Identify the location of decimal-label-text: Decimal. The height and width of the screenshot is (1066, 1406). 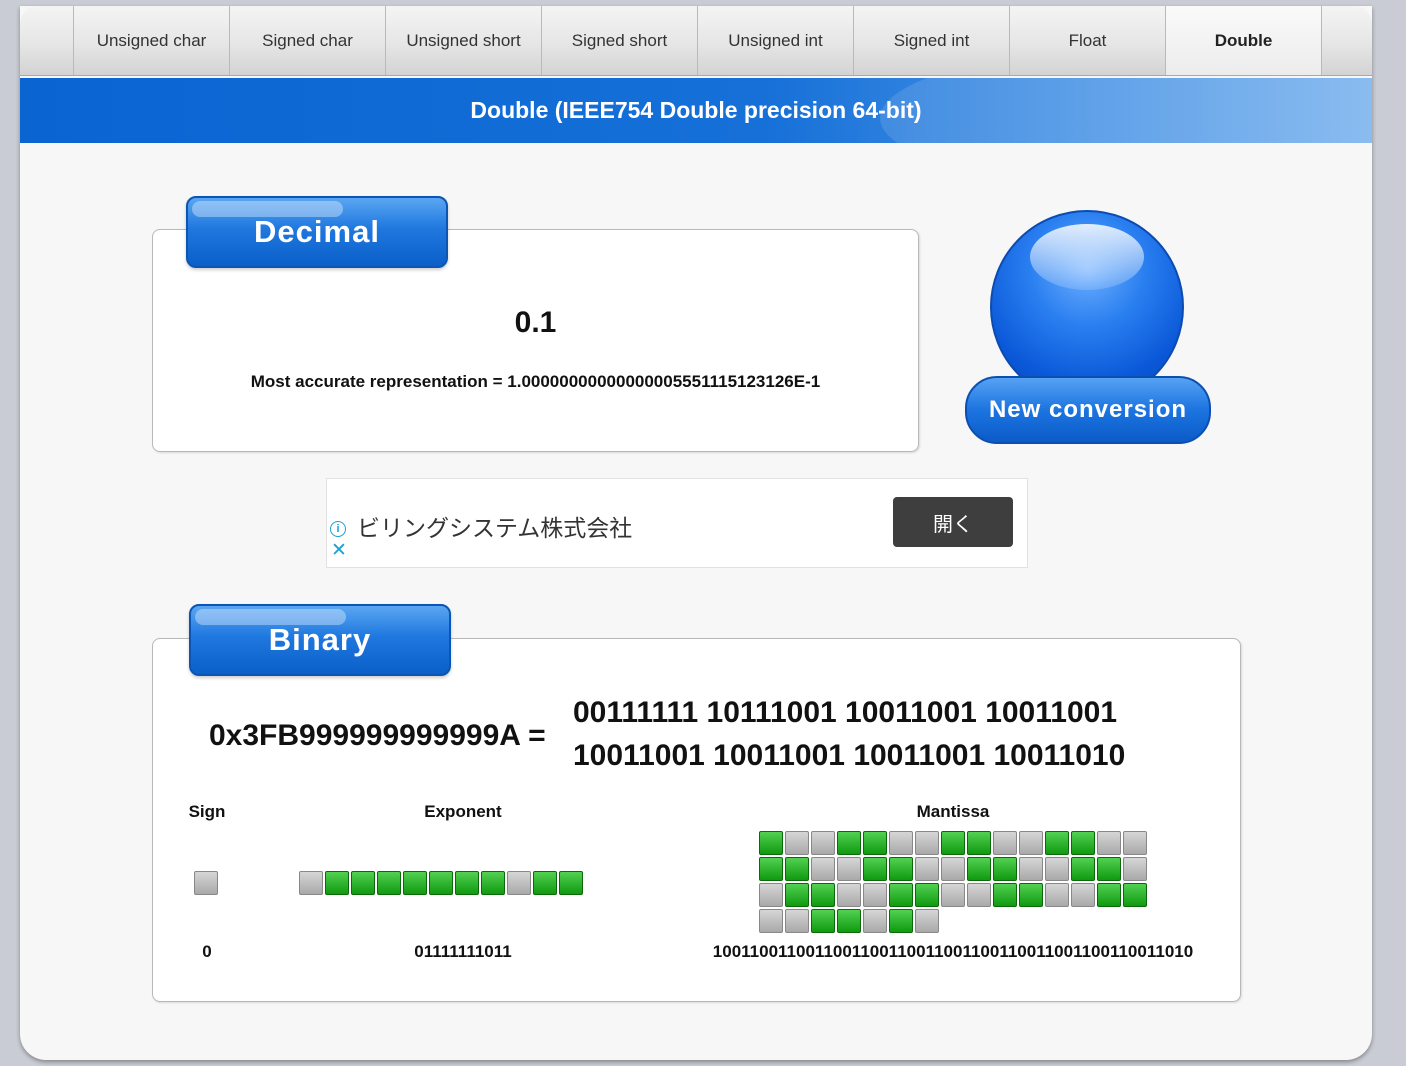
(317, 231).